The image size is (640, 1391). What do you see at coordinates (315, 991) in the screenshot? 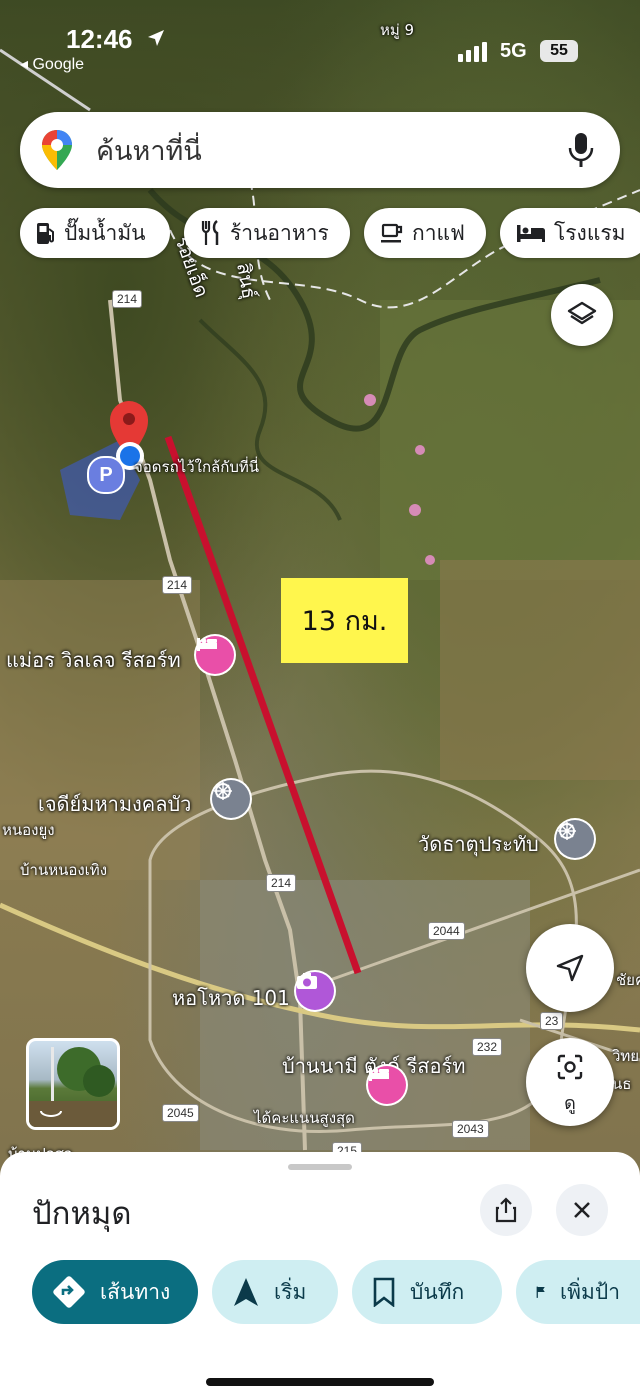
I see `camera-icon` at bounding box center [315, 991].